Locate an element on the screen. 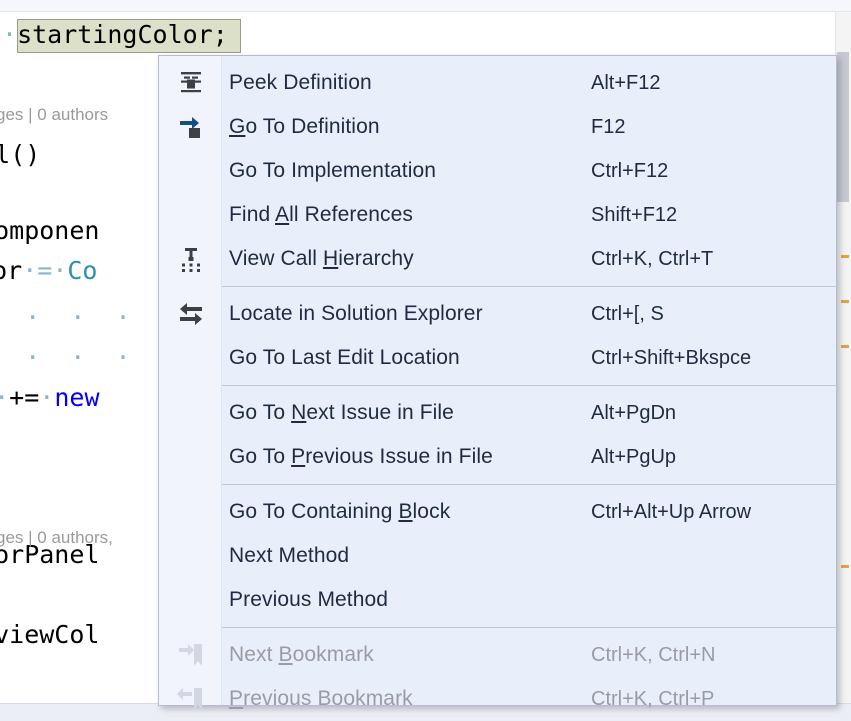  menu-item-go-to-previous-issue-in-file: Go To Previous Issue in File Alt+PgUp is located at coordinates (497, 457).